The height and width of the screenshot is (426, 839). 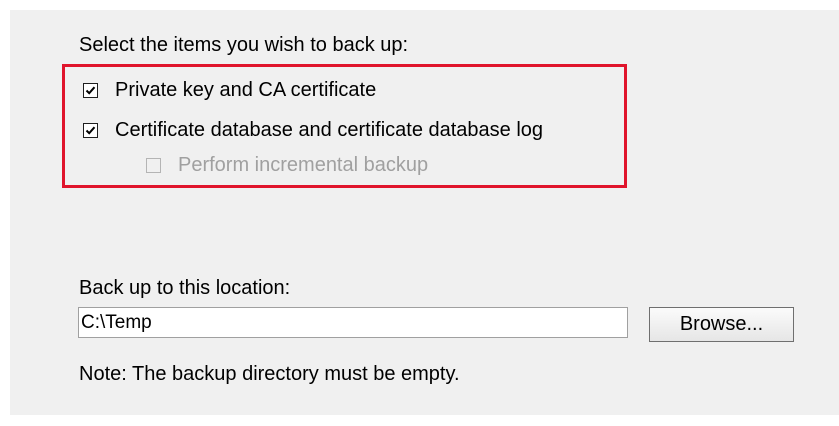 I want to click on incremental-backup-checkbox, so click(x=153, y=165).